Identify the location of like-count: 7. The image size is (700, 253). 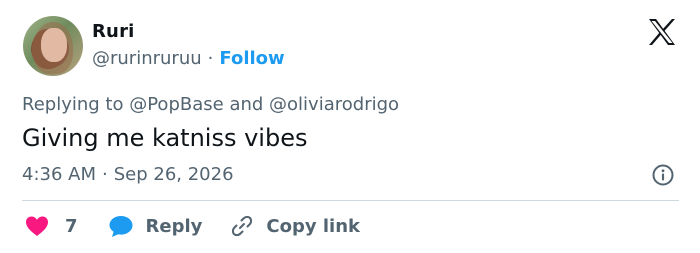
(71, 226).